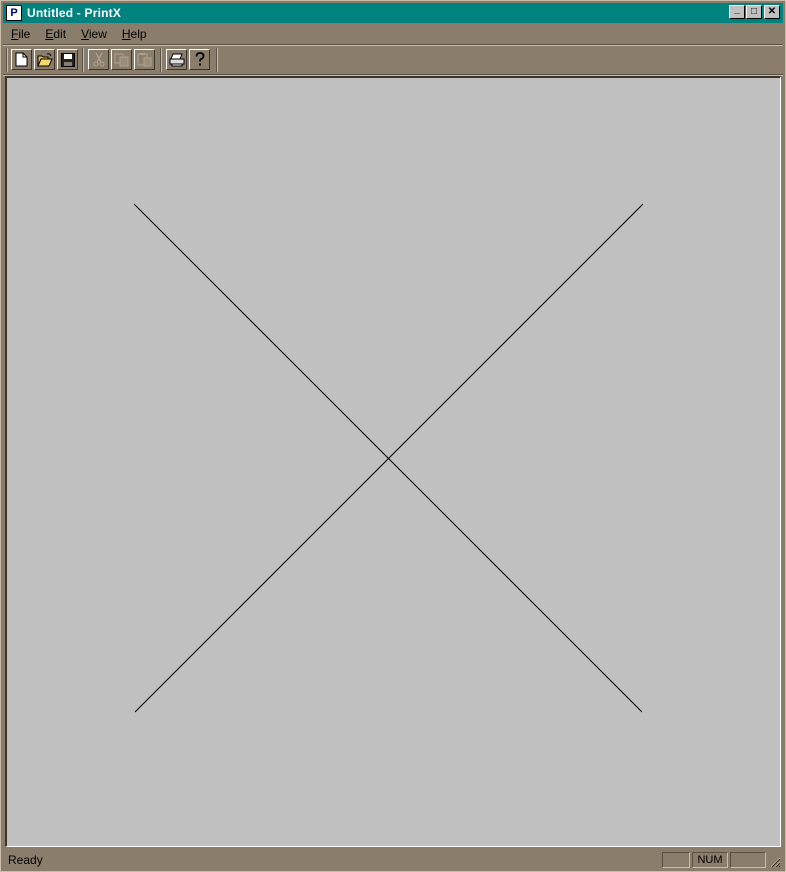 This screenshot has width=786, height=872. Describe the element at coordinates (97, 34) in the screenshot. I see `menu-view-label: iew` at that location.